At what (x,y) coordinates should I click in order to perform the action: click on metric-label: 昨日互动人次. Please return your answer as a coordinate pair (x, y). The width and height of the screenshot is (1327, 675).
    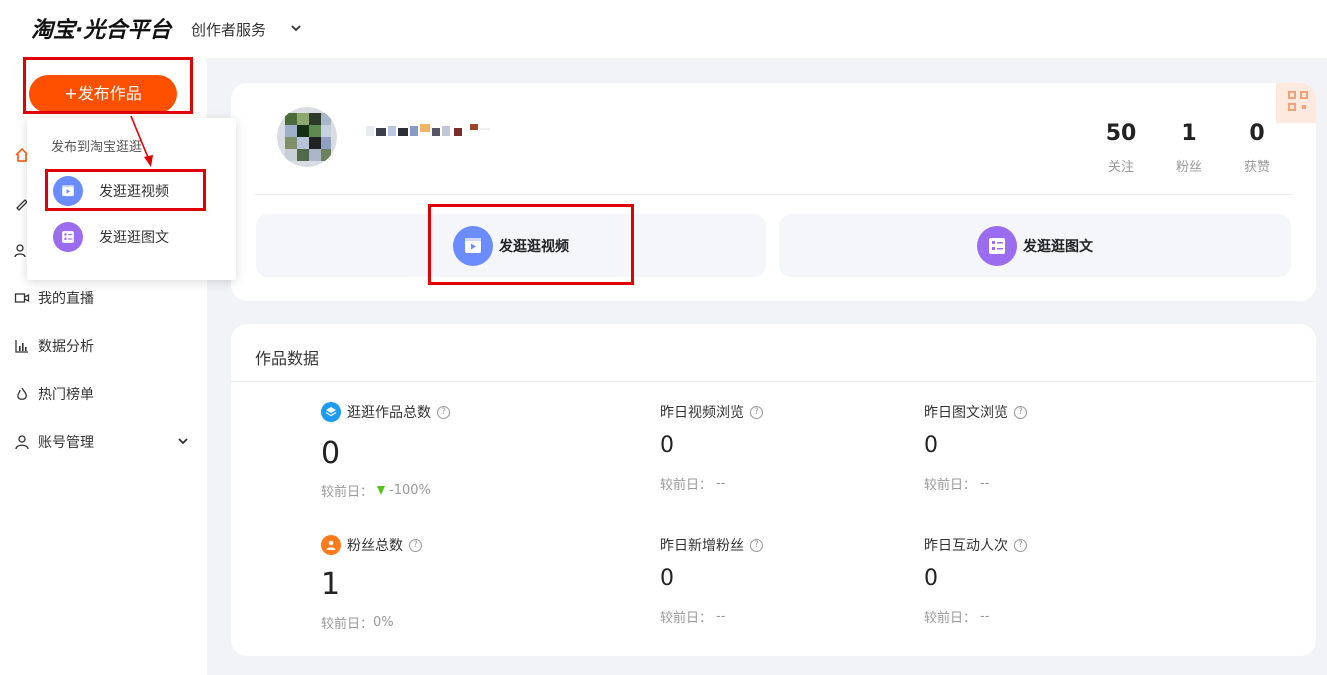
    Looking at the image, I should click on (966, 546).